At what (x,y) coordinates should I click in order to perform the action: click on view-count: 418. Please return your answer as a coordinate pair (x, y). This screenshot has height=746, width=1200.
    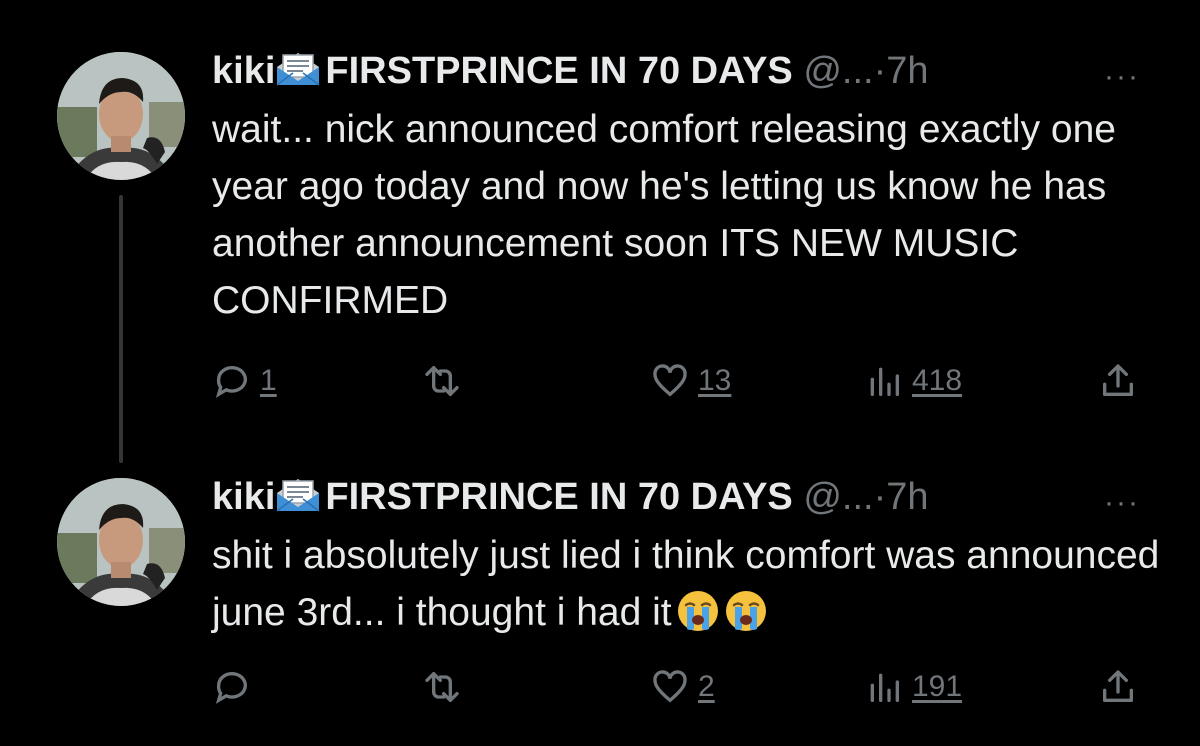
    Looking at the image, I should click on (937, 380).